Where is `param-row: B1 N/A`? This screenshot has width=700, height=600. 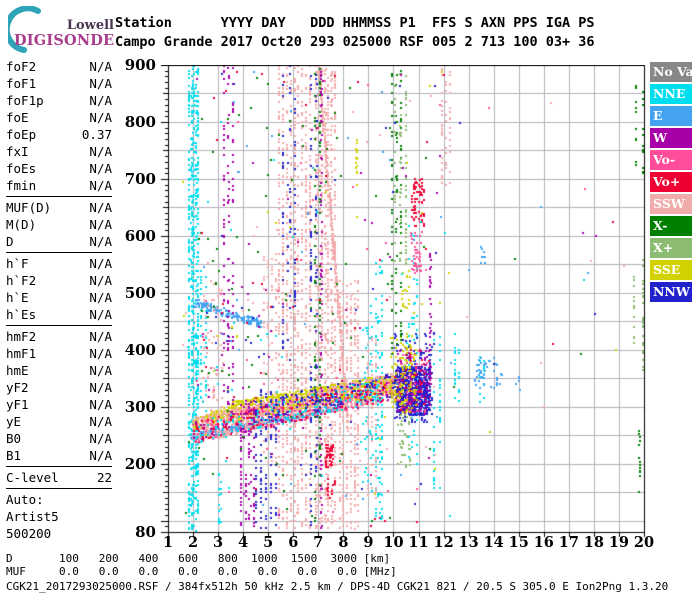
param-row: B1 N/A is located at coordinates (59, 455).